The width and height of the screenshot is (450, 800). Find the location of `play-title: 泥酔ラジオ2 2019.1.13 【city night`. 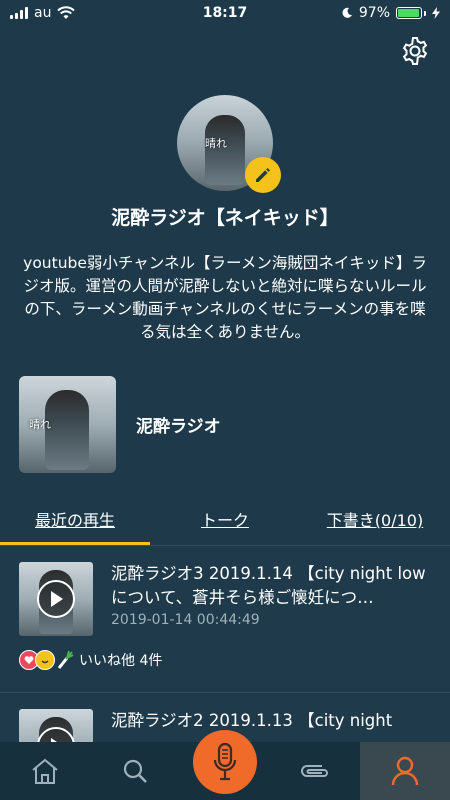

play-title: 泥酔ラジオ2 2019.1.13 【city night is located at coordinates (252, 720).